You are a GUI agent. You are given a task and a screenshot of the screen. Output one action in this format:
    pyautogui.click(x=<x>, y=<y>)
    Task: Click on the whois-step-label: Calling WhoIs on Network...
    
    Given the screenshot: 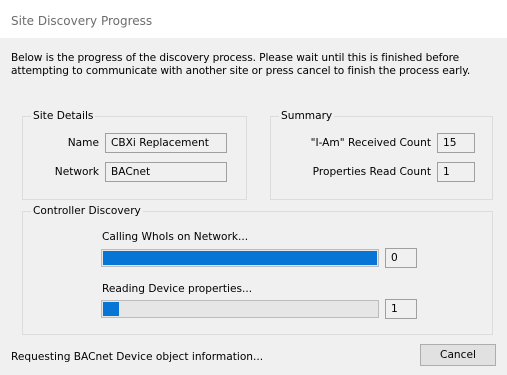 What is the action you would take?
    pyautogui.click(x=175, y=237)
    